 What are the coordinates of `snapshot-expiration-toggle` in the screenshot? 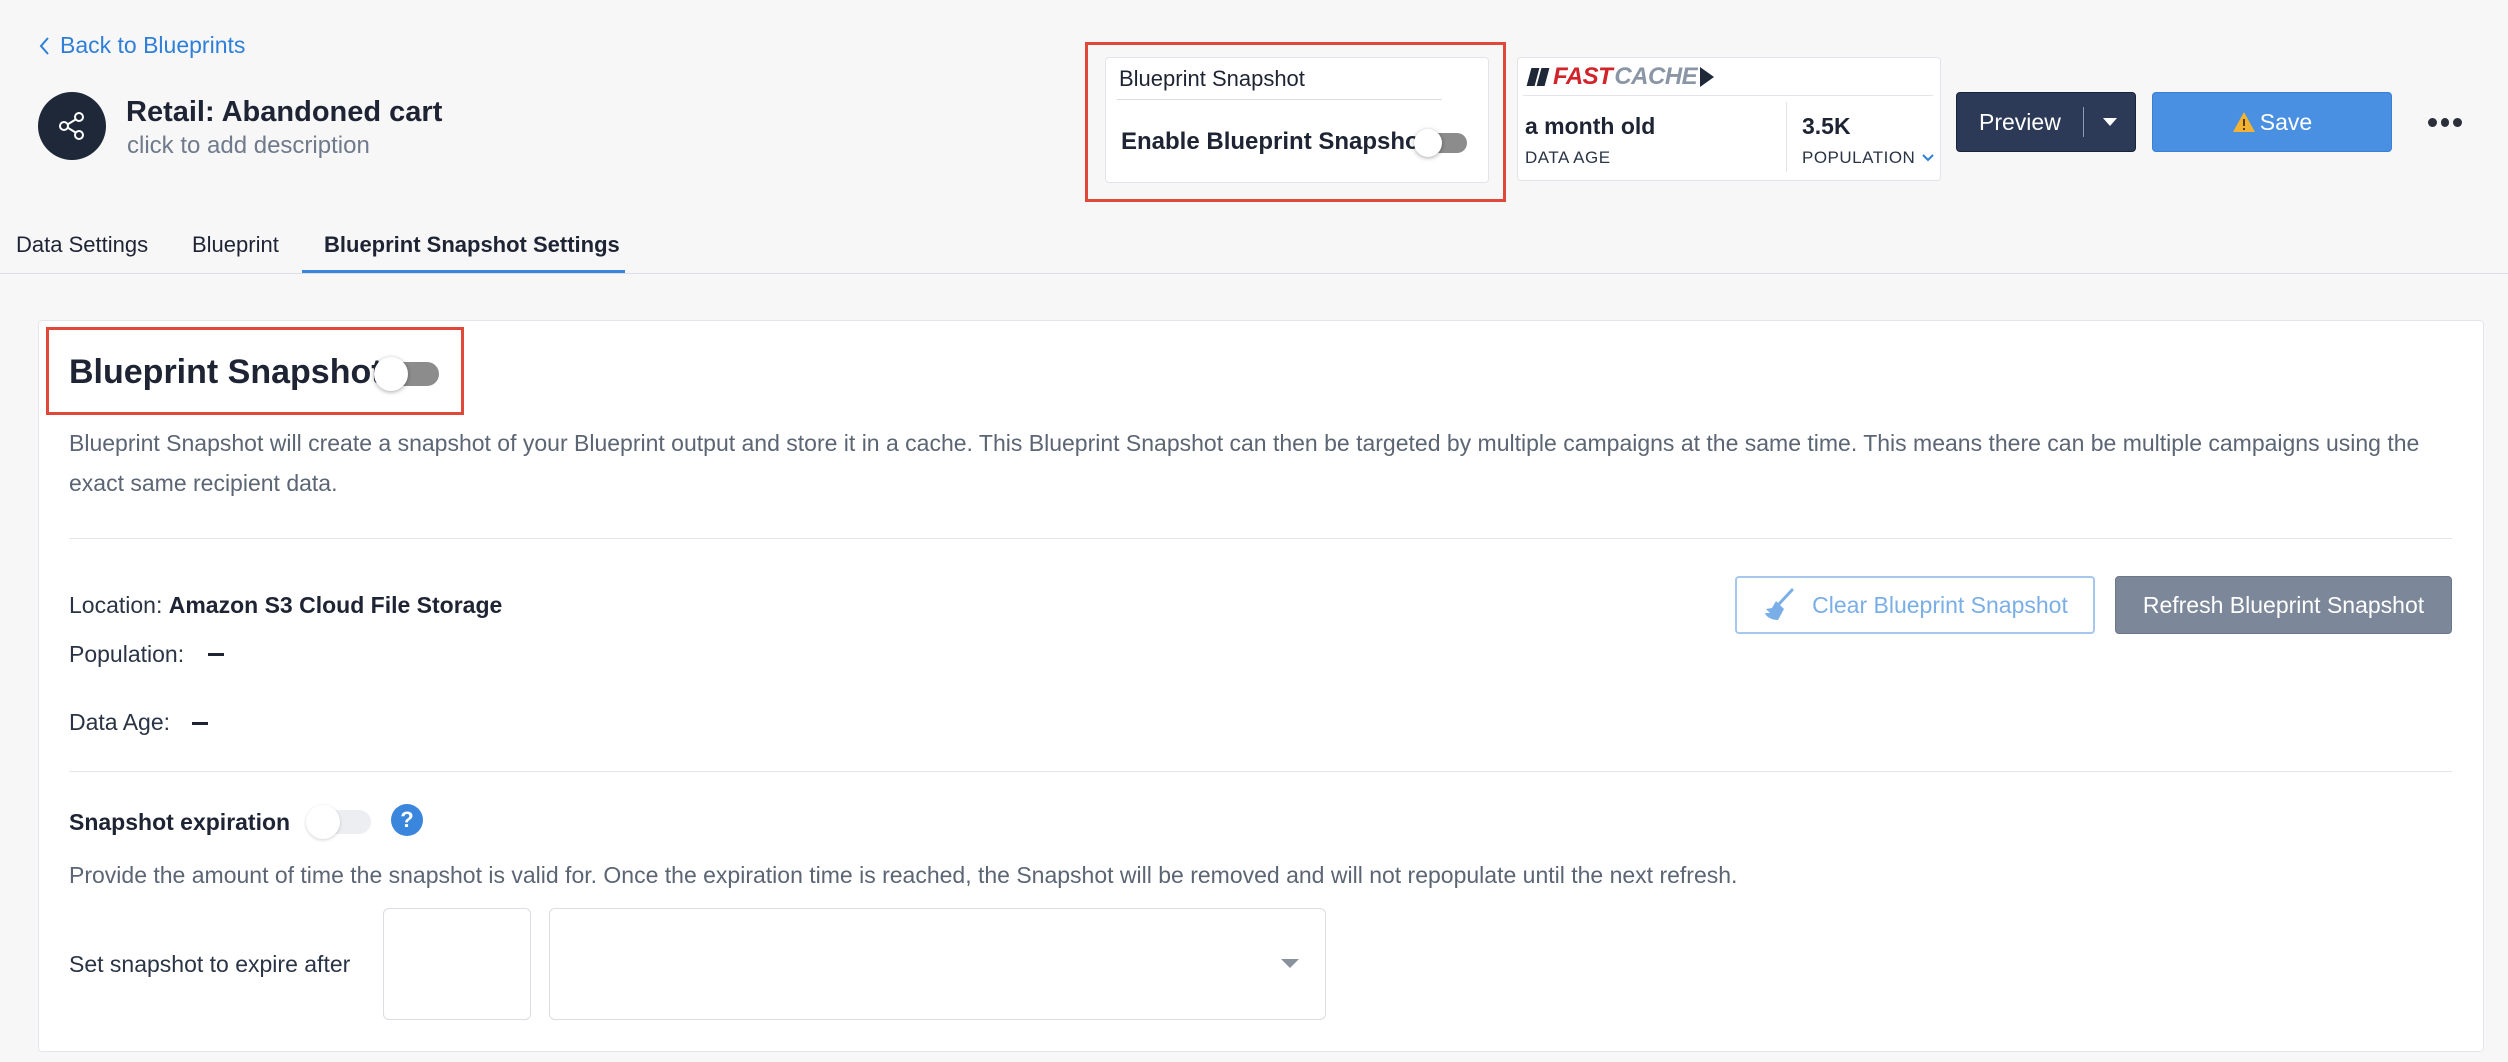 It's located at (338, 822).